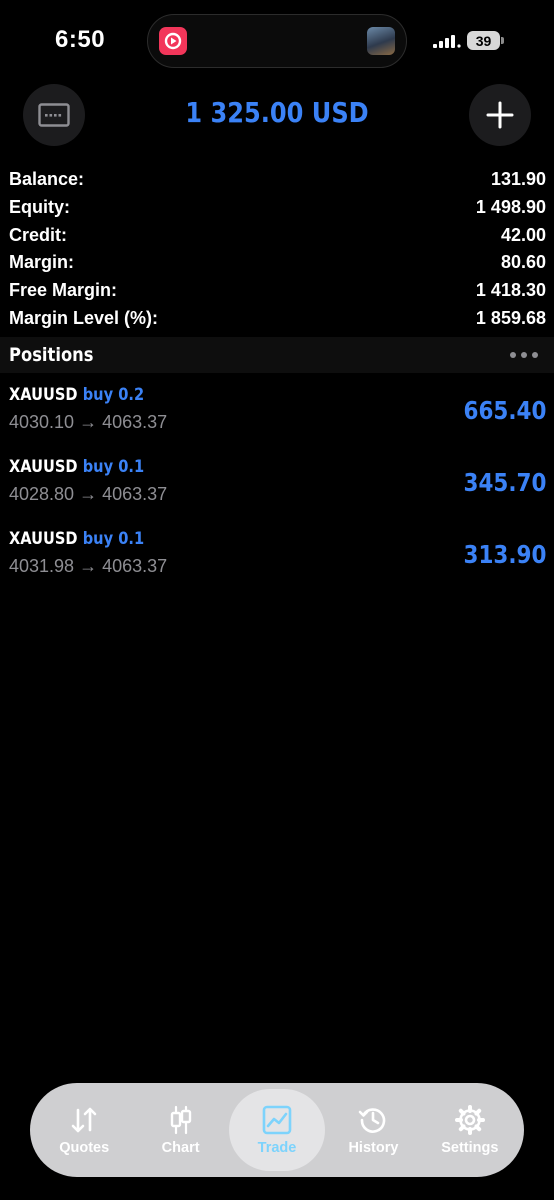 This screenshot has width=554, height=1200. I want to click on account-row-equity: Equity: 1 498.90, so click(277, 208).